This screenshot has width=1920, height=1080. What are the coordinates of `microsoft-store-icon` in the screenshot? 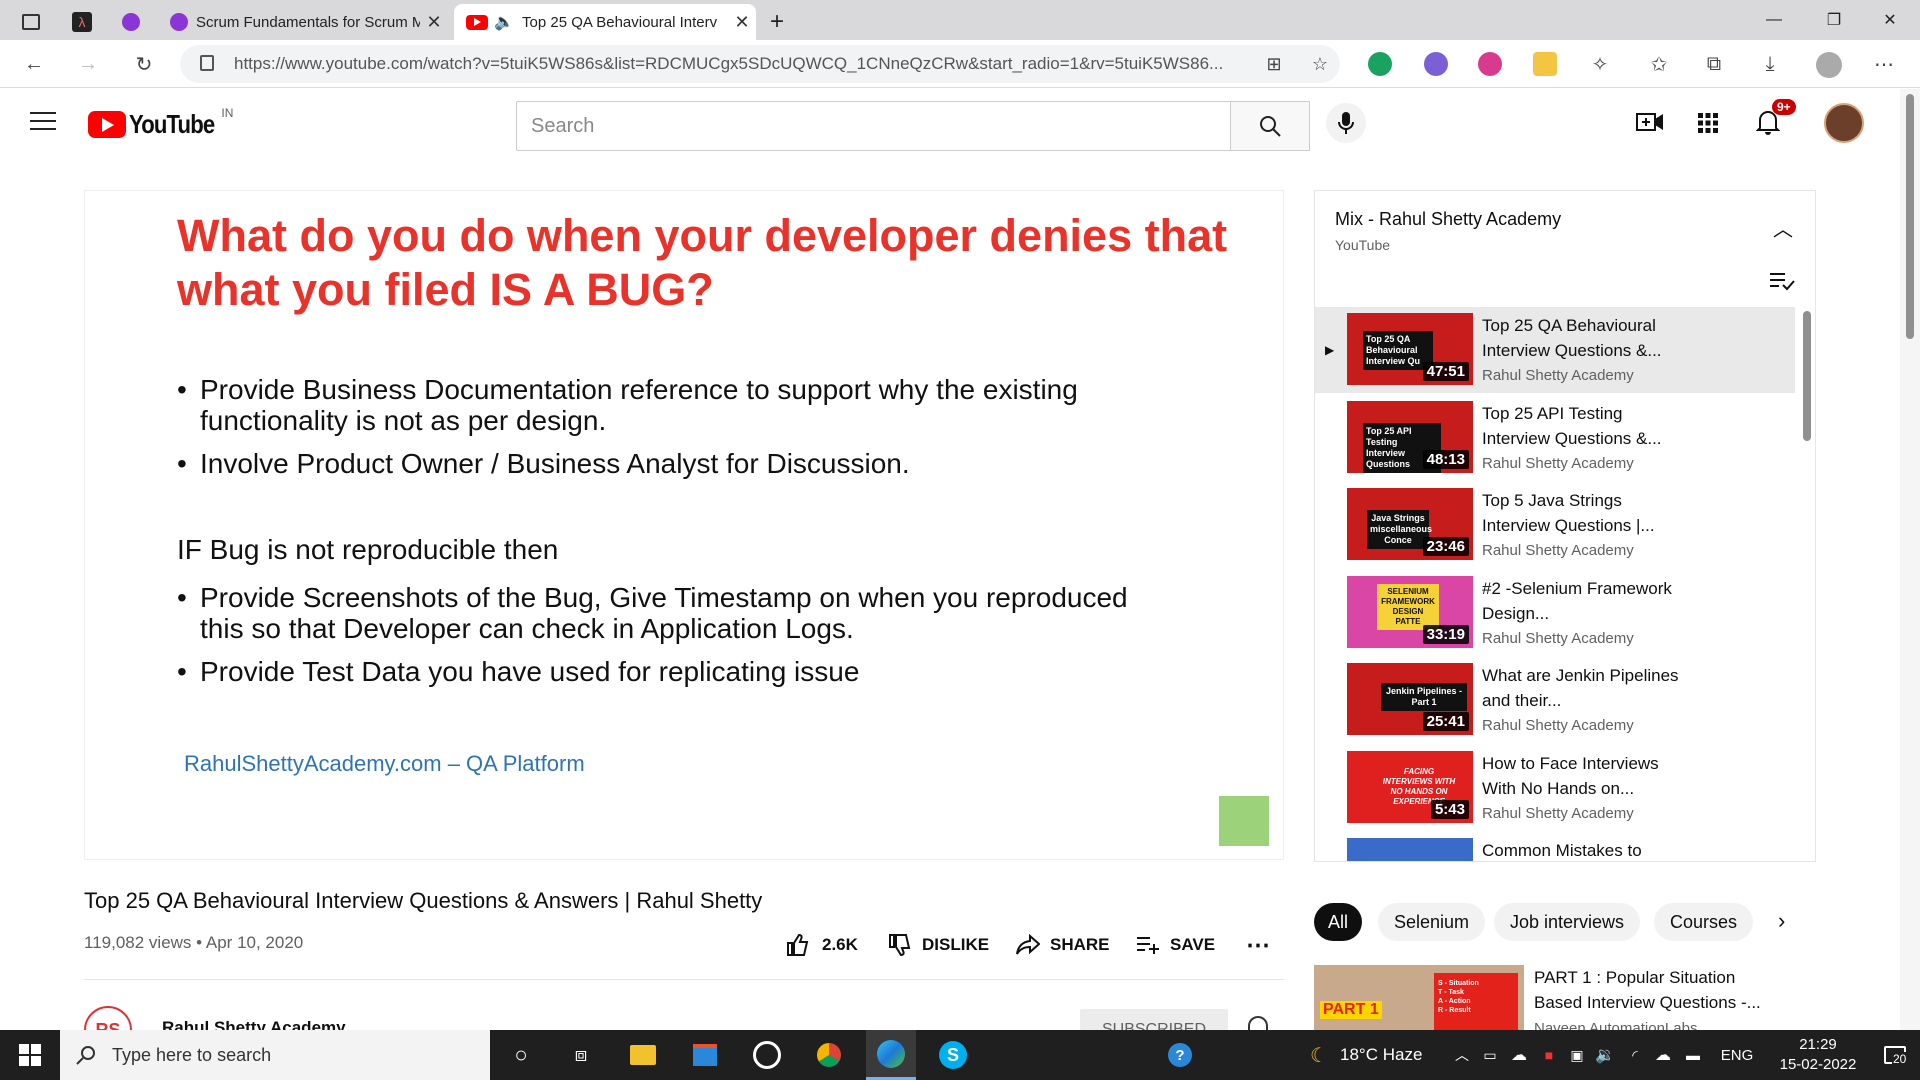 It's located at (705, 1055).